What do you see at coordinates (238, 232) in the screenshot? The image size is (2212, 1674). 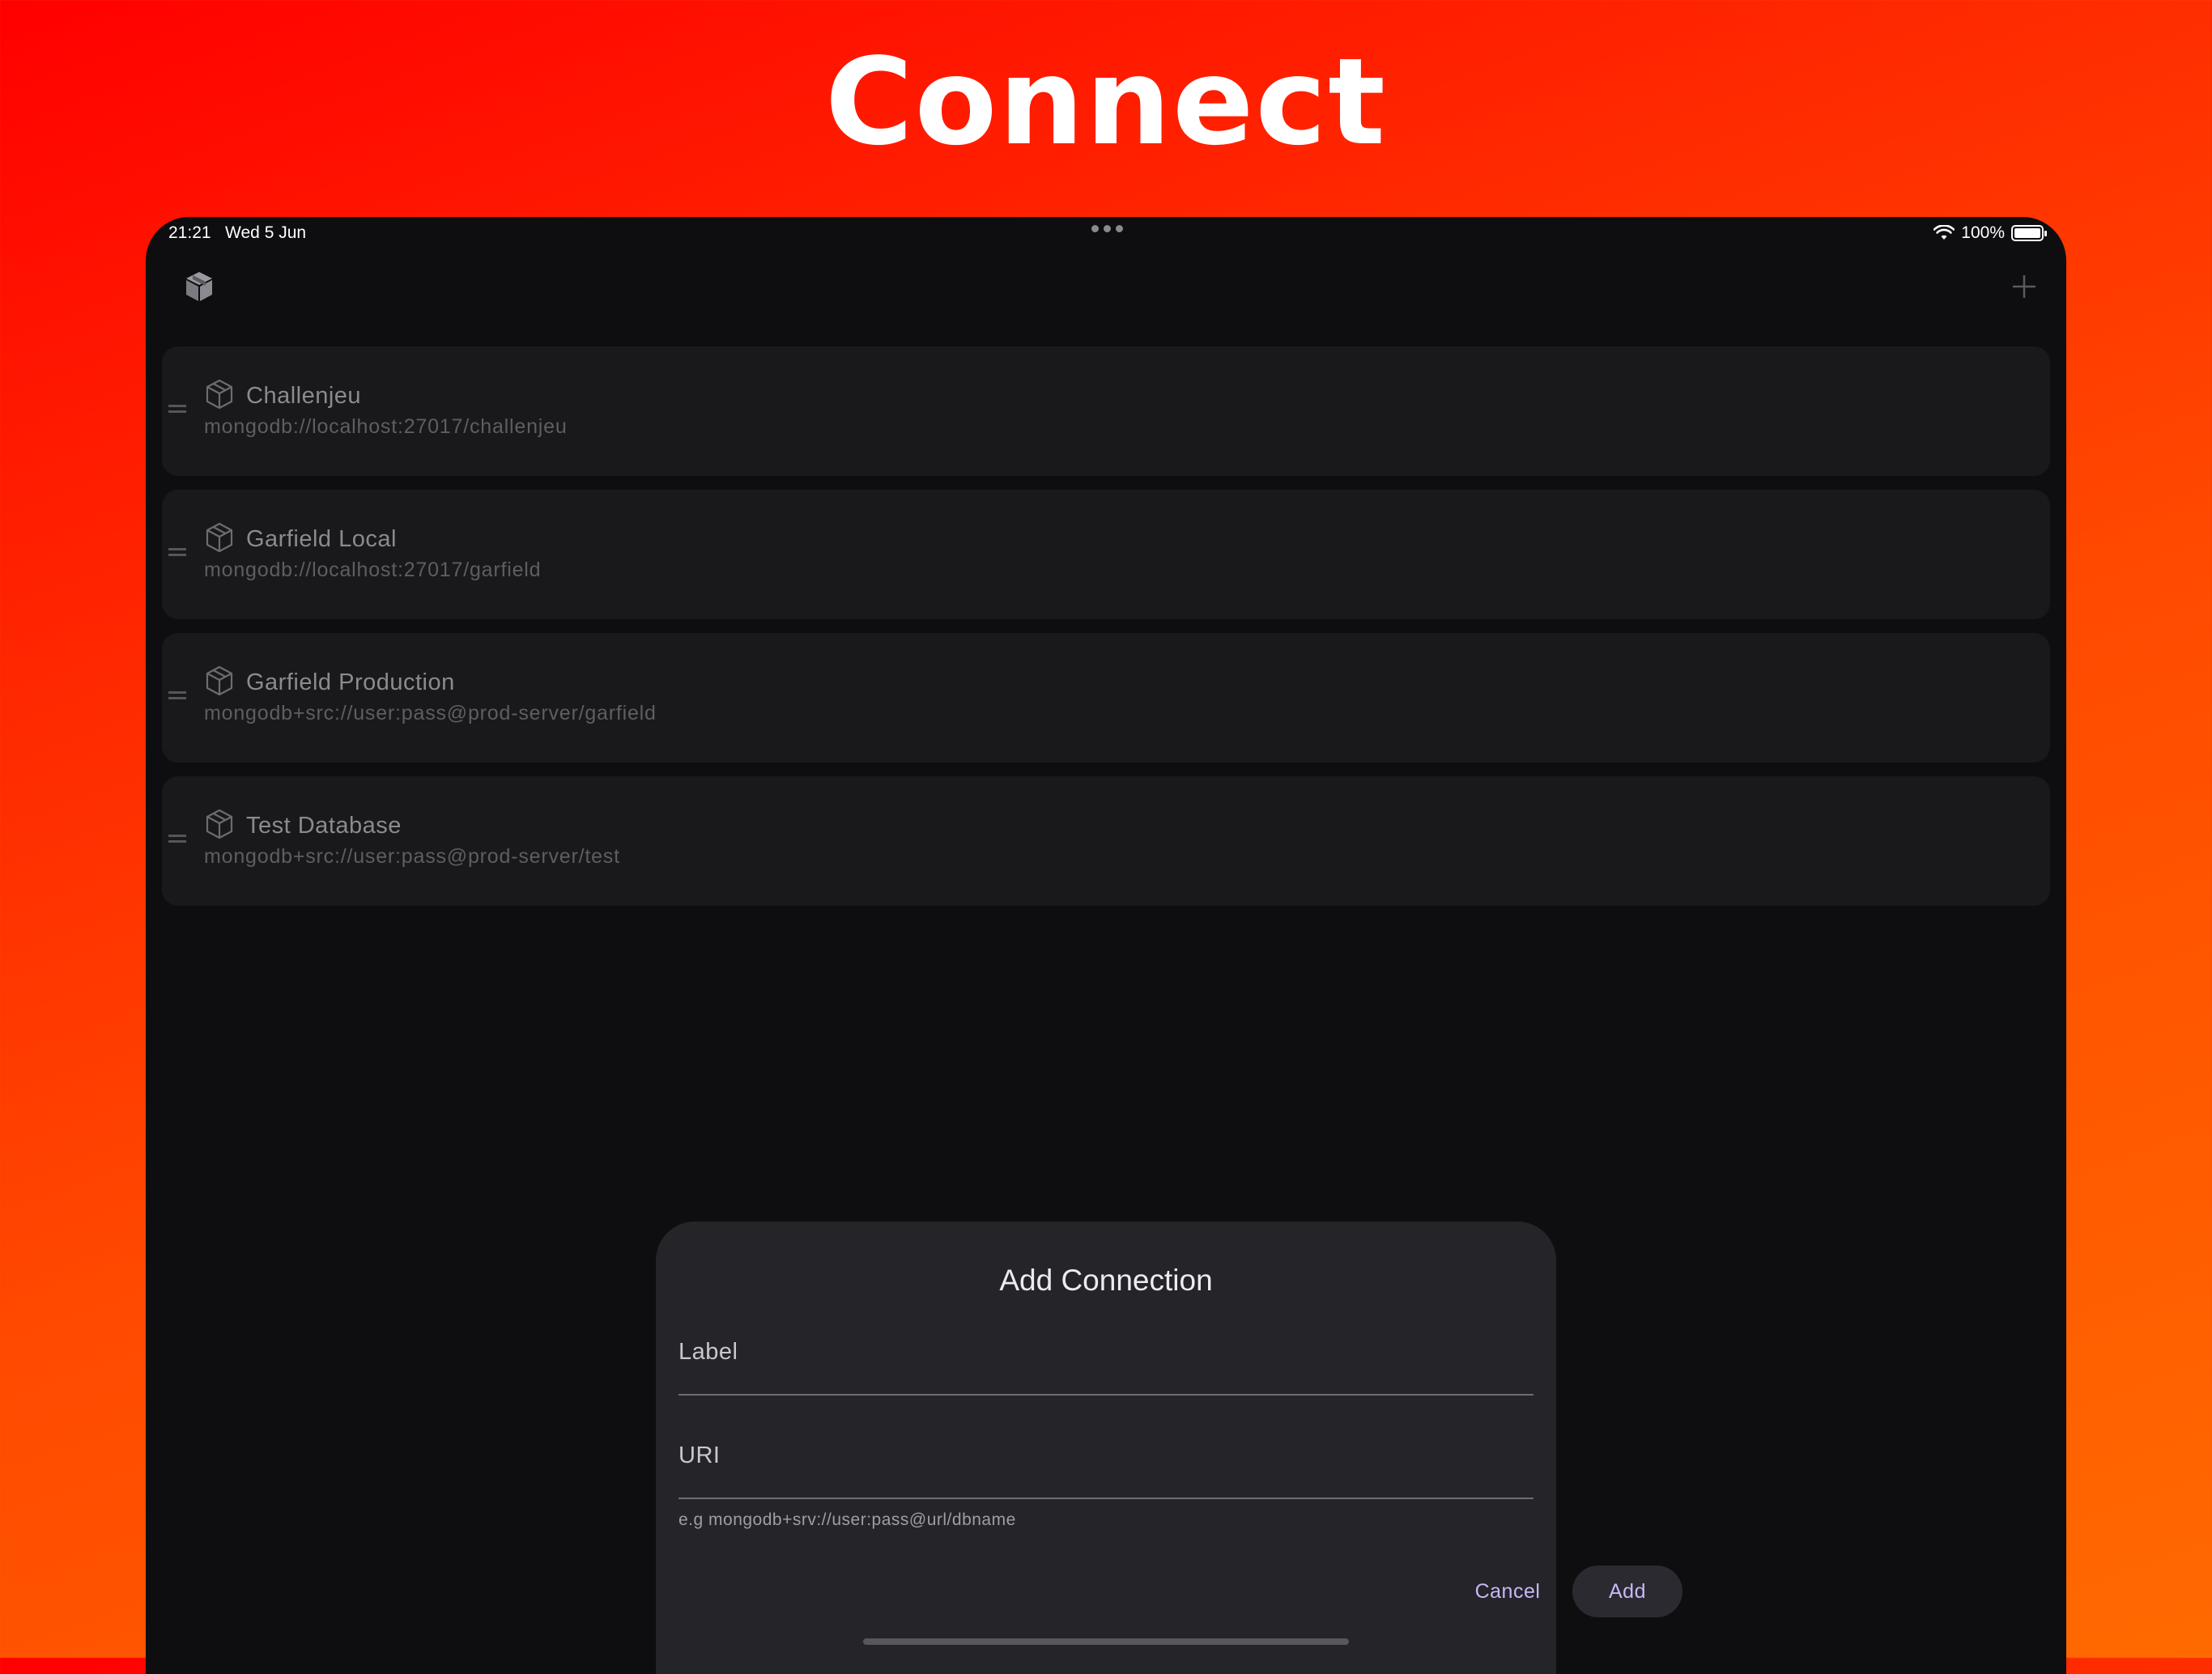 I see `status-time-date: 21:21 Wed 5 Jun` at bounding box center [238, 232].